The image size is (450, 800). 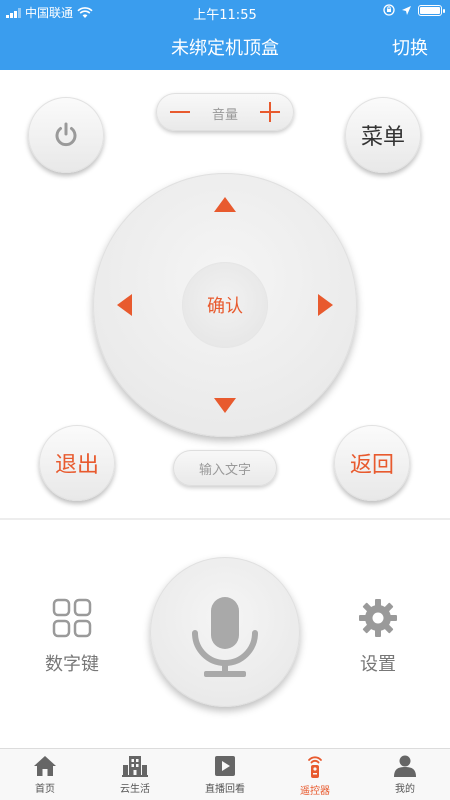 I want to click on settings-button: 设置, so click(x=378, y=637).